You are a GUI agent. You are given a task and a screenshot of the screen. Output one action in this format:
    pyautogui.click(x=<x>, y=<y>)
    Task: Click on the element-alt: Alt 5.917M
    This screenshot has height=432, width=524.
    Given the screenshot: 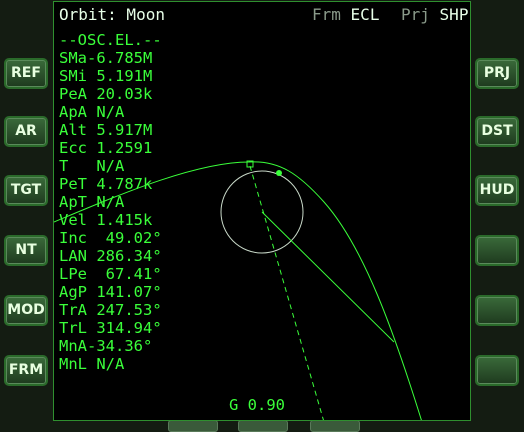 What is the action you would take?
    pyautogui.click(x=106, y=130)
    